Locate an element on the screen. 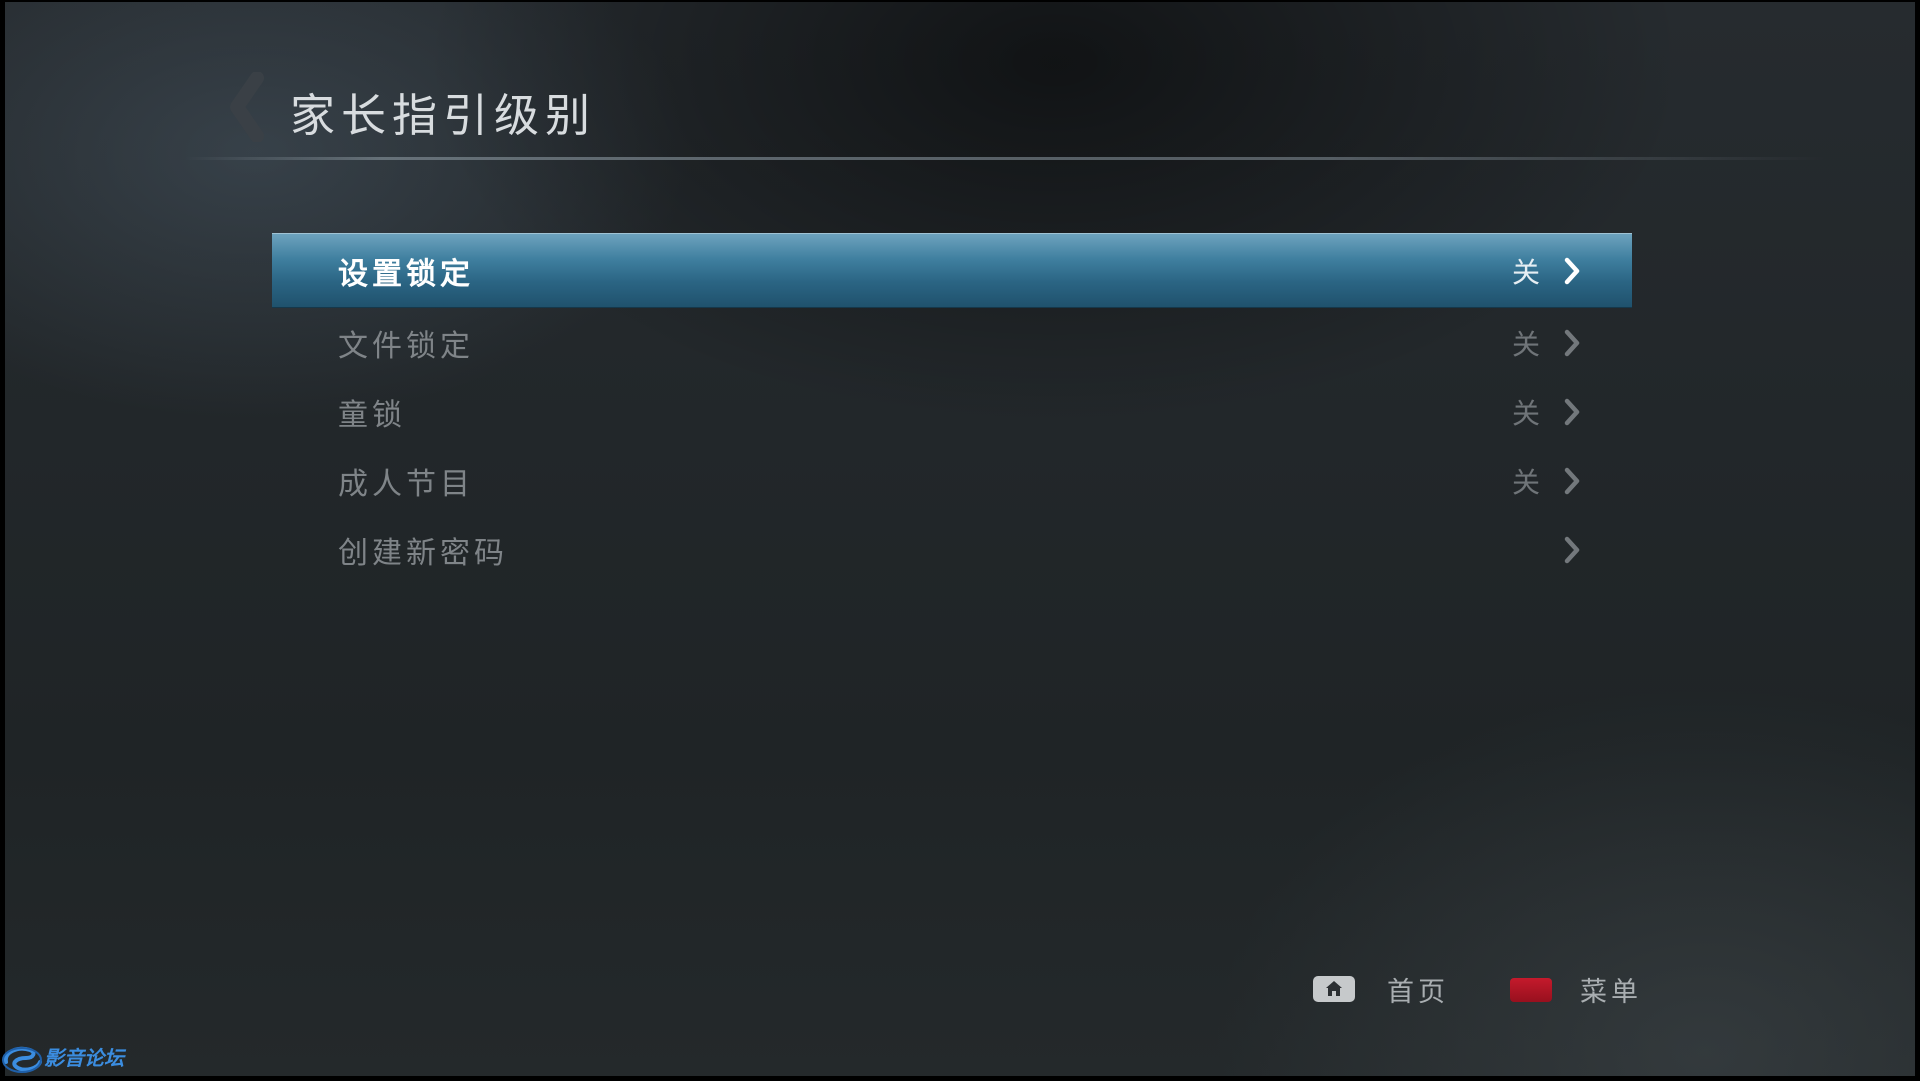  menu-item-file-lock: 文件锁定 关 is located at coordinates (952, 342).